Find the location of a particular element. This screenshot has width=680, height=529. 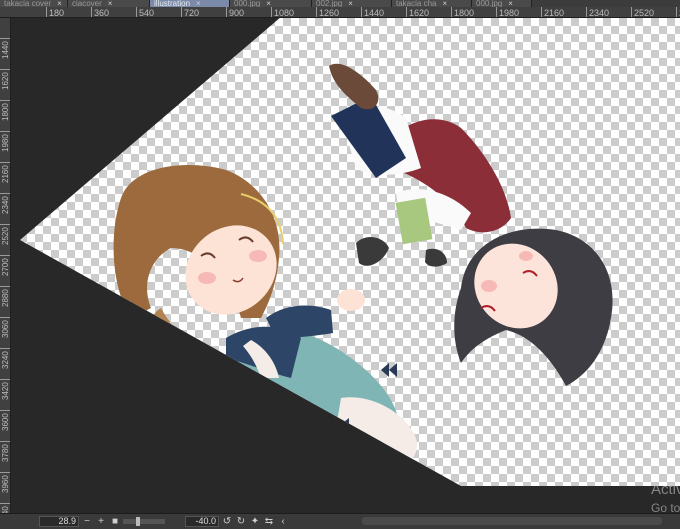

ruler-tick-label: 3600 is located at coordinates (5, 422).